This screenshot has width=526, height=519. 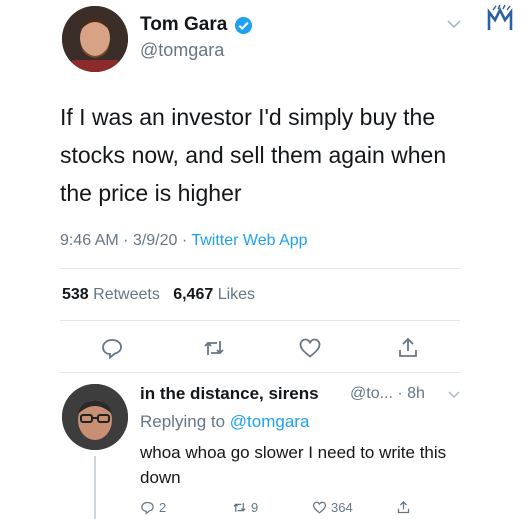 I want to click on author-name: Tom Gara, so click(x=183, y=25).